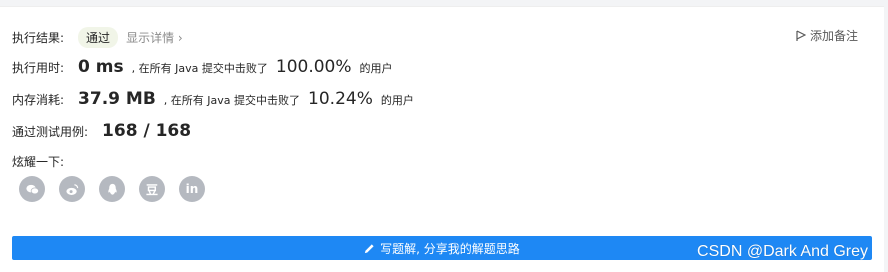  What do you see at coordinates (782, 251) in the screenshot?
I see `watermark: CSDN @Dark And Grey` at bounding box center [782, 251].